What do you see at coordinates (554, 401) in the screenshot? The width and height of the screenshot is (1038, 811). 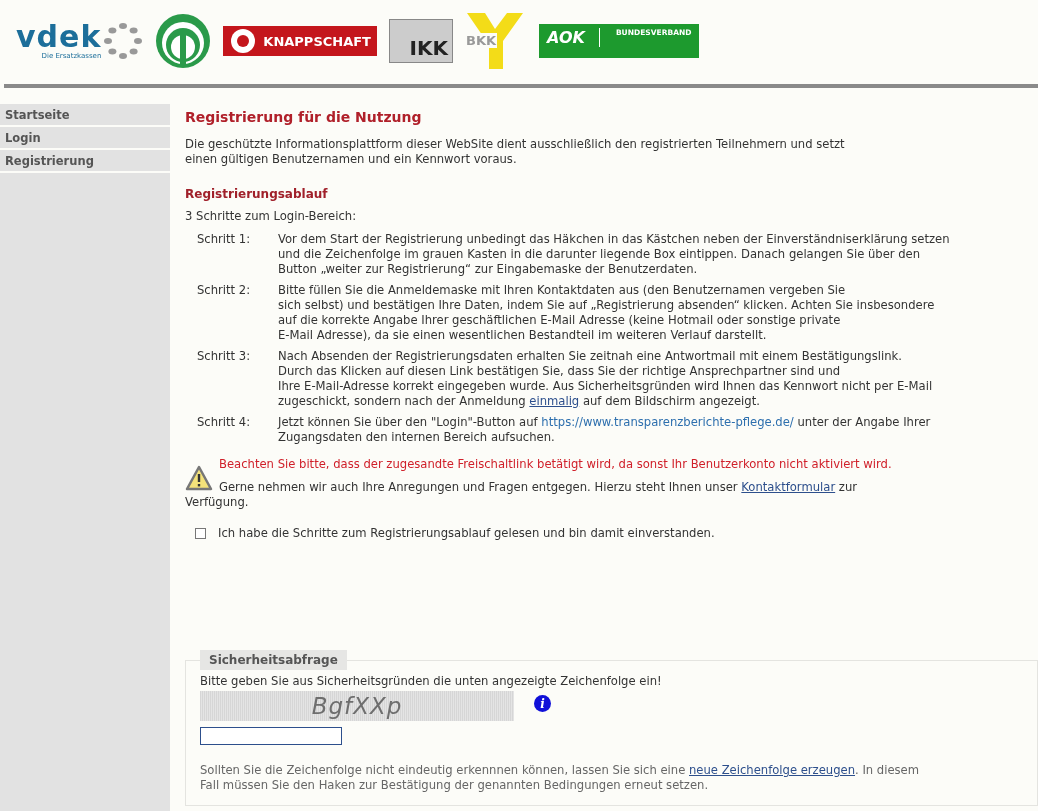 I see `text-link: einmalig` at bounding box center [554, 401].